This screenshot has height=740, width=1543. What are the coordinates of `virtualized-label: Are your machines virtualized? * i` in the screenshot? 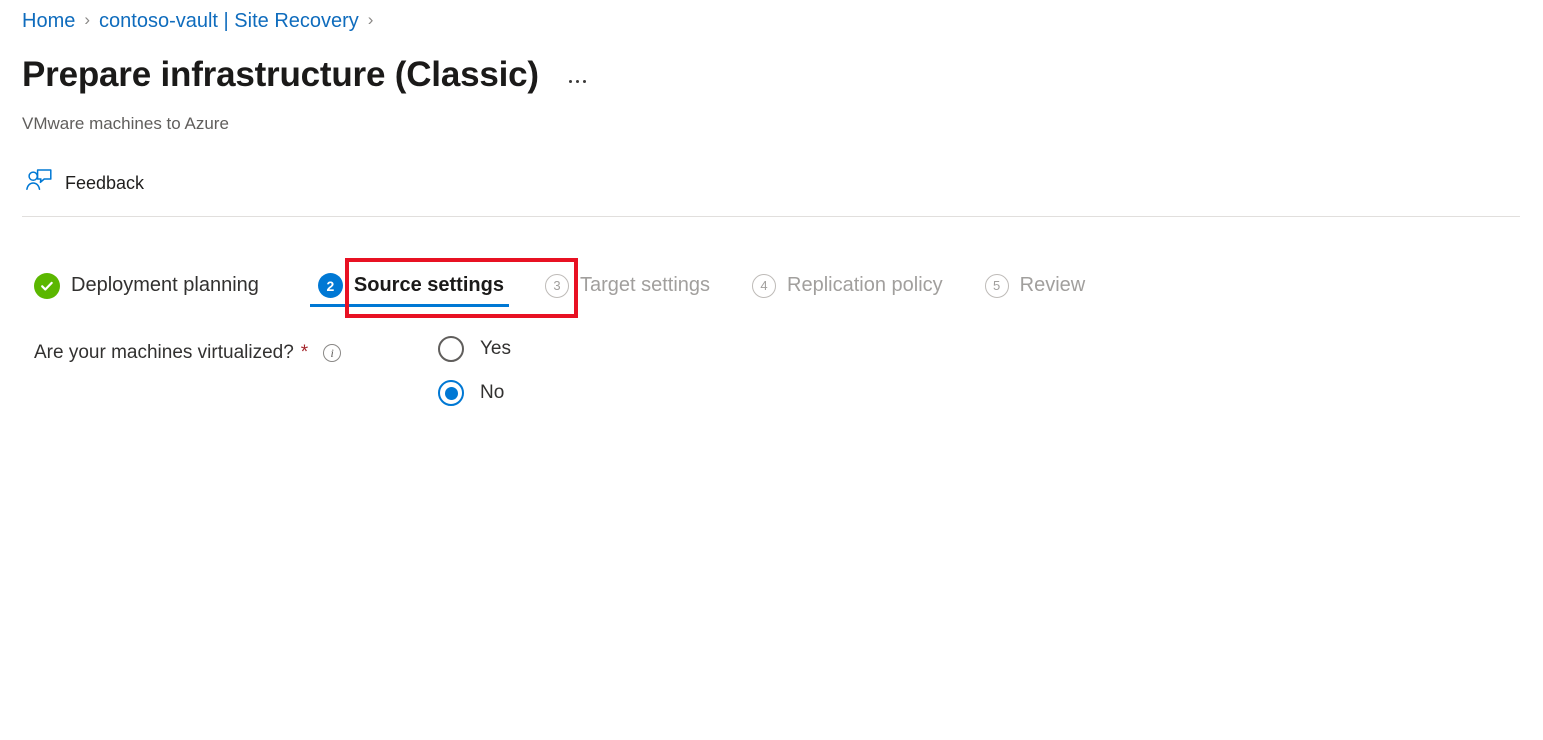 It's located at (219, 351).